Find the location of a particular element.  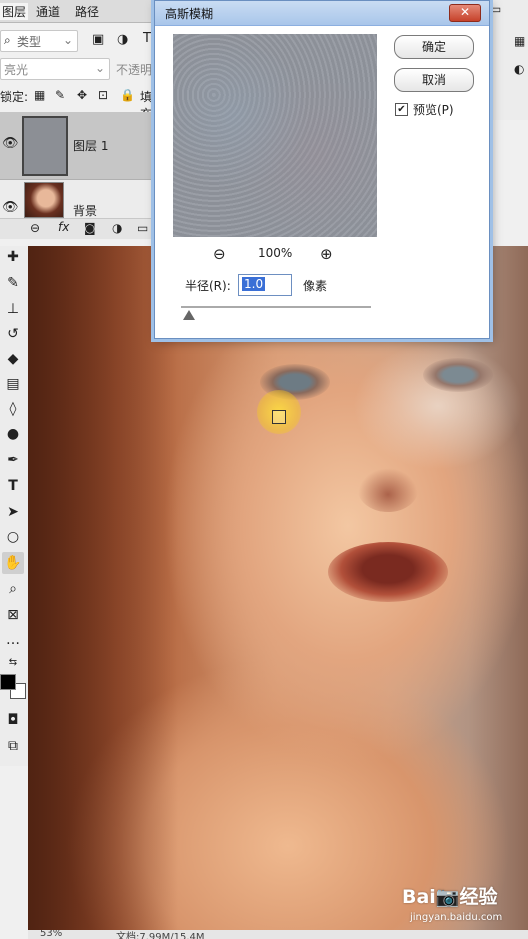

radius-unit: 像素 is located at coordinates (315, 286).